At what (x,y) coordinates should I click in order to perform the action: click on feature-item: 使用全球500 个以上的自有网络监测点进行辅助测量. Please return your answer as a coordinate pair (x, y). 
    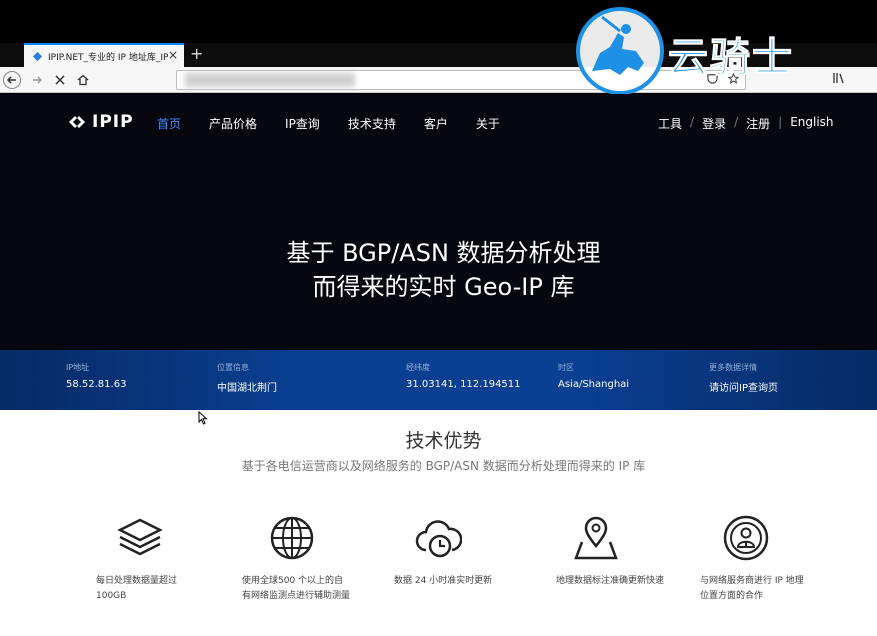
    Looking at the image, I should click on (302, 557).